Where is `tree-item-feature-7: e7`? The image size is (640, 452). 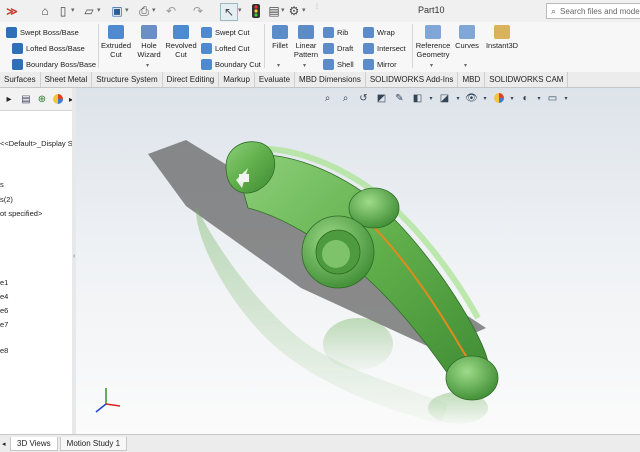 tree-item-feature-7: e7 is located at coordinates (4, 324).